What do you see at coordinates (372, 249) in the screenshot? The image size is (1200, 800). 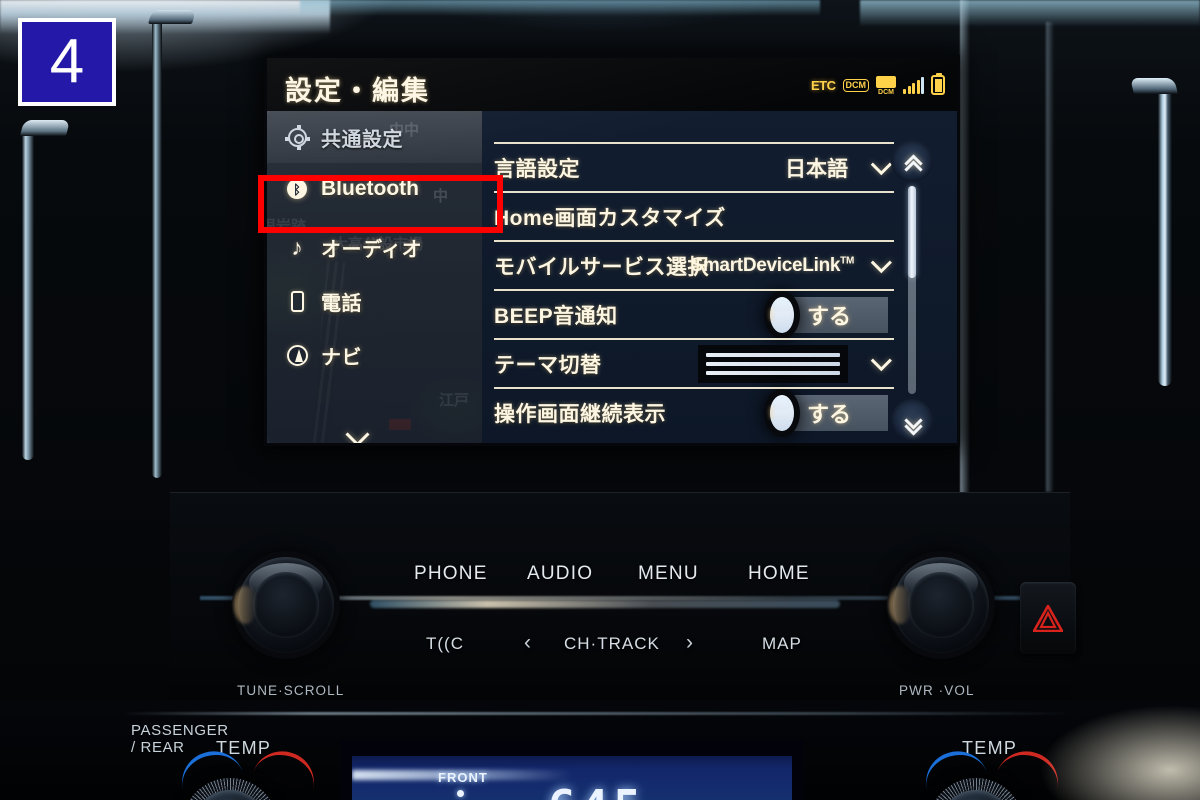 I see `sidebar-item-label: オーディオ` at bounding box center [372, 249].